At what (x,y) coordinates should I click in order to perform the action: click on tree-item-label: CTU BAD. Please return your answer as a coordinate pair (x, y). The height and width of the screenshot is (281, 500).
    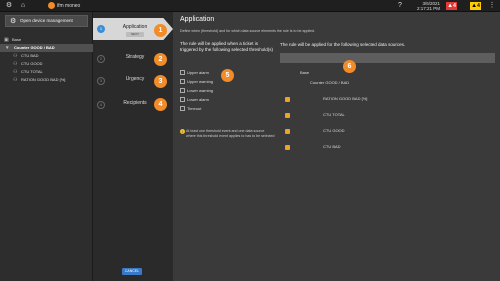
    Looking at the image, I should click on (30, 55).